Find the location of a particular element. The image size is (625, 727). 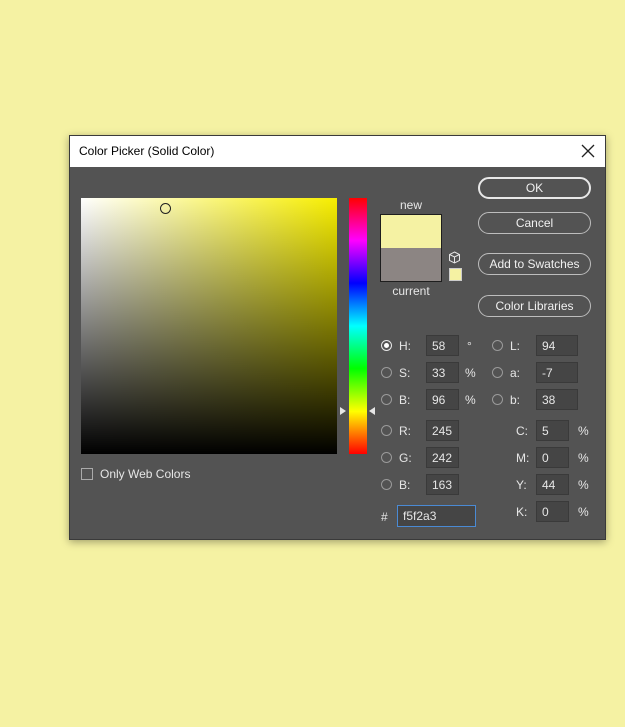

black-label: K: is located at coordinates (522, 512).